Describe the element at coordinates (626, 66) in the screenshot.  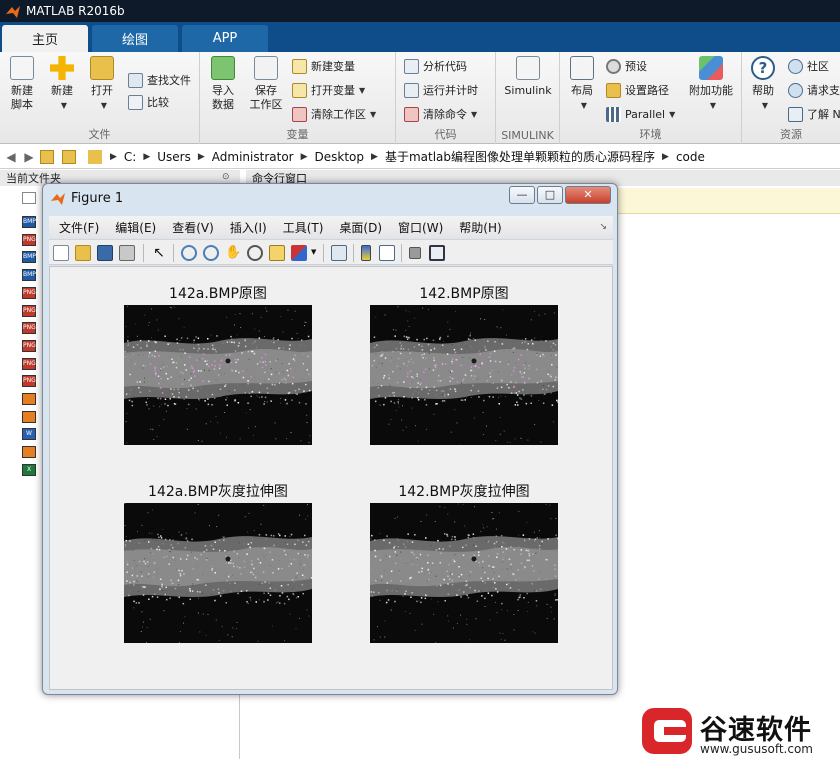
I see `preferences-button: 预设` at that location.